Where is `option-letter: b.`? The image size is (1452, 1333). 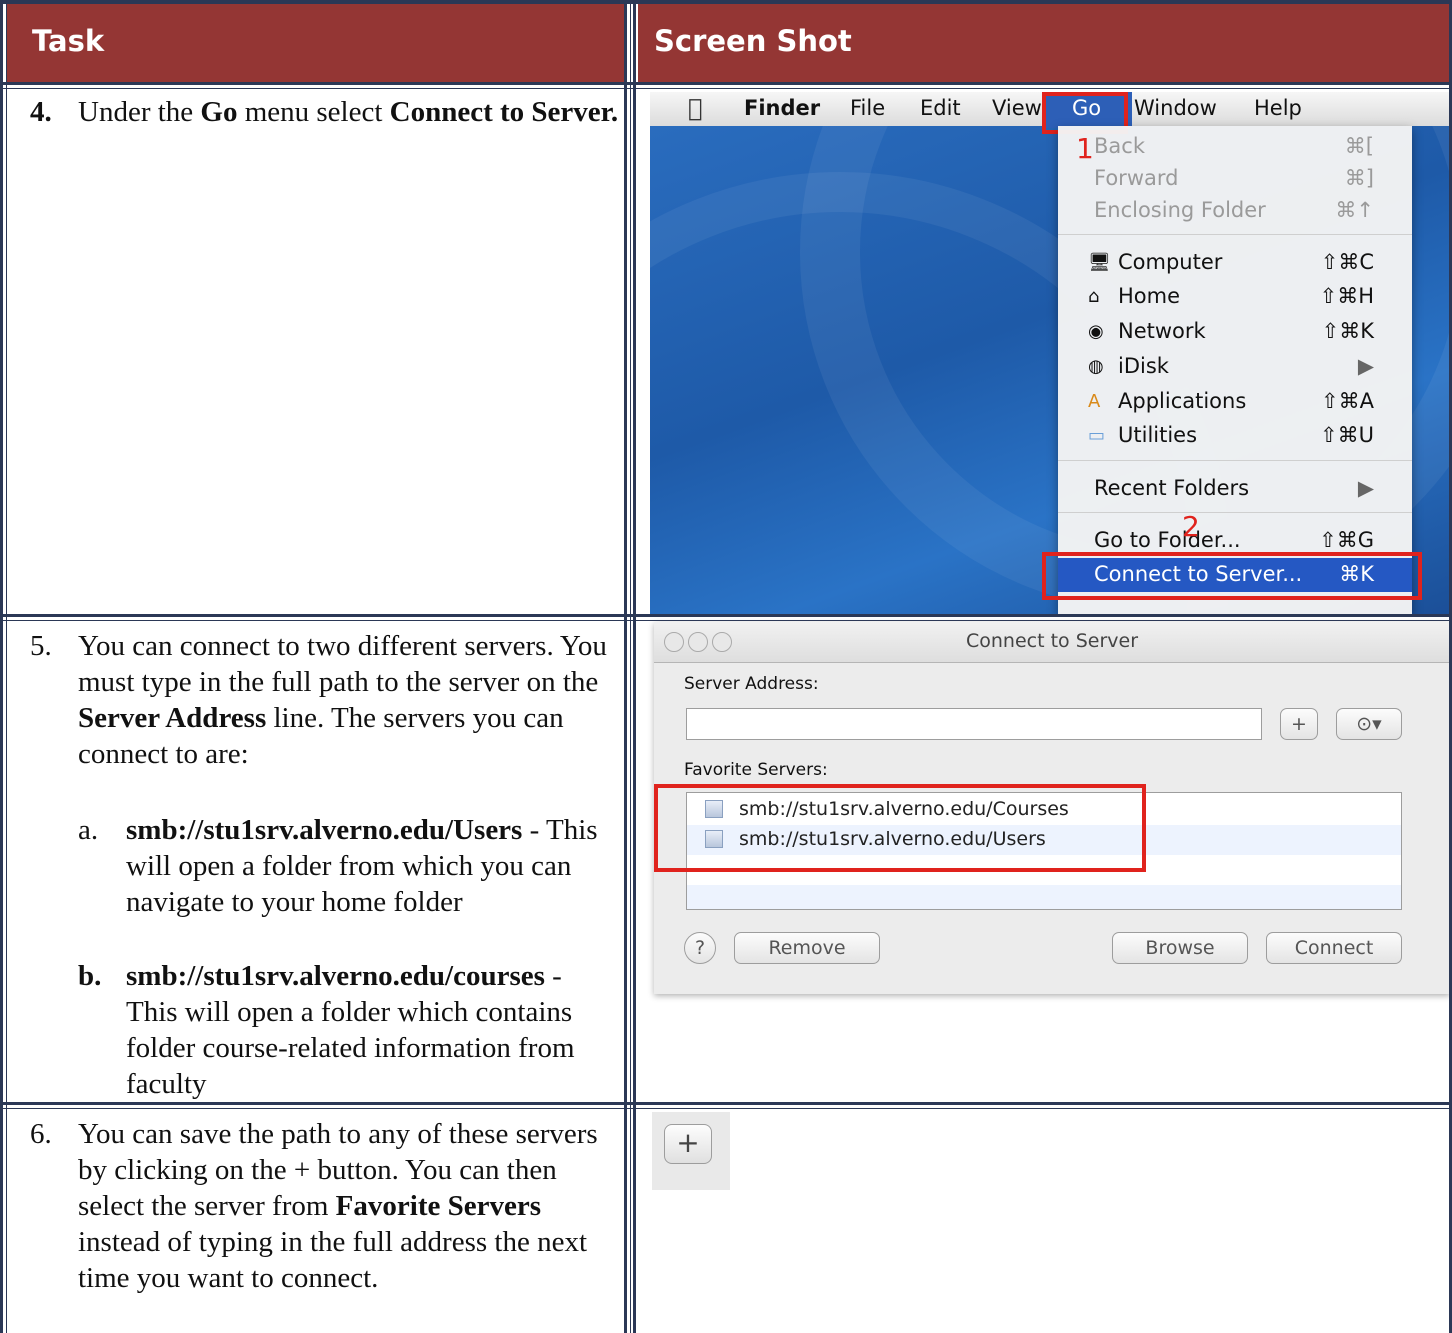 option-letter: b. is located at coordinates (90, 976).